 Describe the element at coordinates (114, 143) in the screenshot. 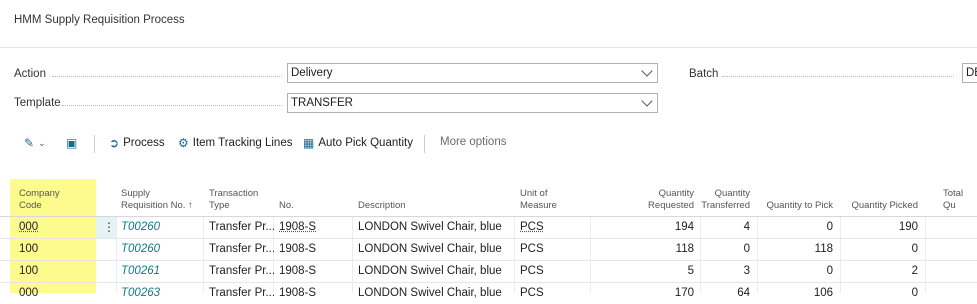

I see `process-arrow-icon: ➲` at that location.